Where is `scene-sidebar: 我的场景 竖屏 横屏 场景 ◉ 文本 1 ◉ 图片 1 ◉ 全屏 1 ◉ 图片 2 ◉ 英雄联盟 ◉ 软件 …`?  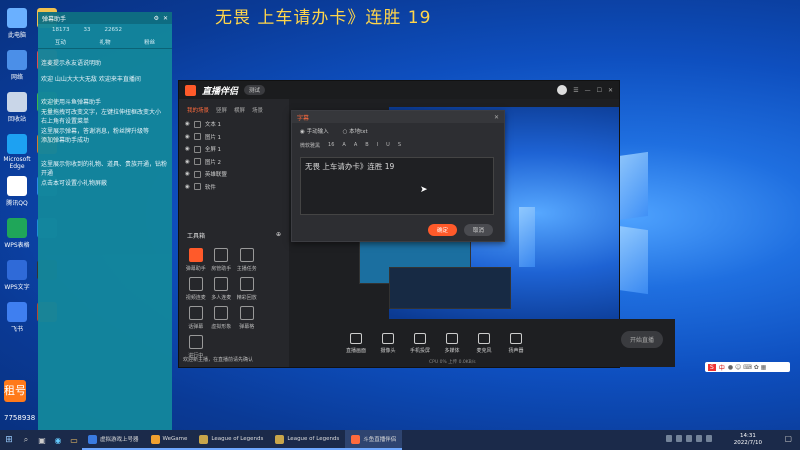 scene-sidebar: 我的场景 竖屏 横屏 场景 ◉ 文本 1 ◉ 图片 1 ◉ 全屏 1 ◉ 图片 2 ◉ 英雄联盟 ◉ 软件 … is located at coordinates (234, 233).